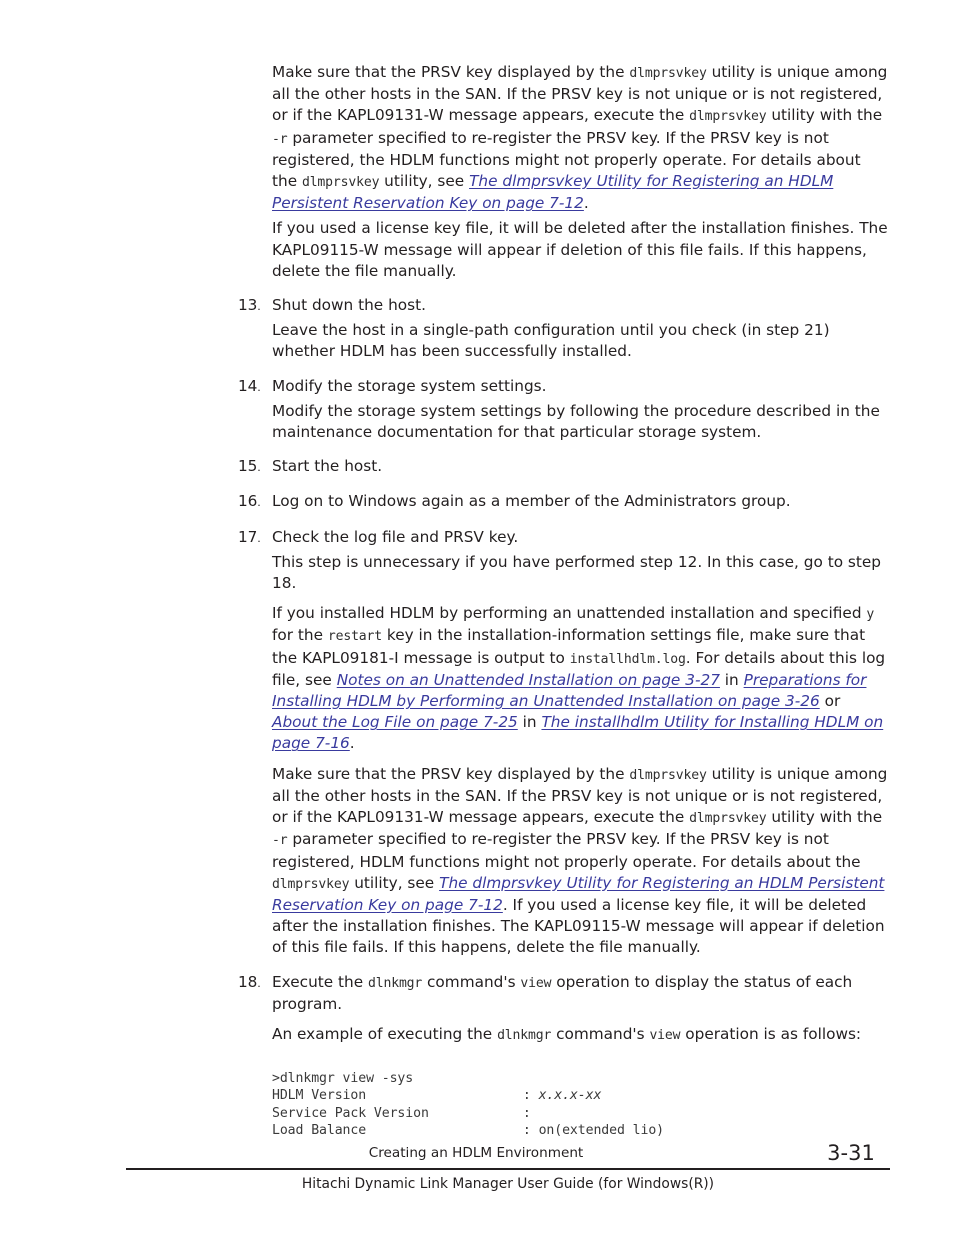  I want to click on step-title: Modify the storage system settings., so click(409, 385).